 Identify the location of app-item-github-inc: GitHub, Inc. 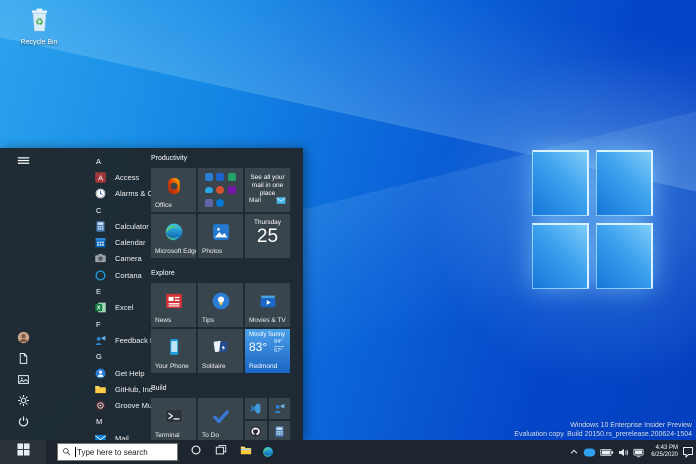
(99, 389).